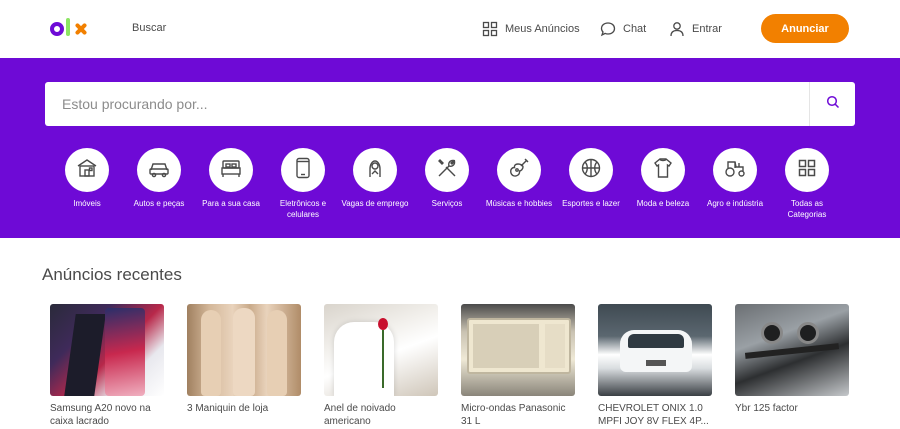 Image resolution: width=900 pixels, height=429 pixels. I want to click on category-casa: Para a sua casa, so click(231, 178).